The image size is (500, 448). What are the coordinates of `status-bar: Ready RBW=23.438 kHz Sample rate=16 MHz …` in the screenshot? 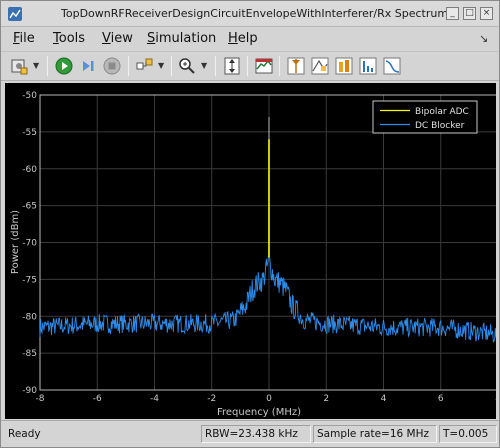 It's located at (250, 433).